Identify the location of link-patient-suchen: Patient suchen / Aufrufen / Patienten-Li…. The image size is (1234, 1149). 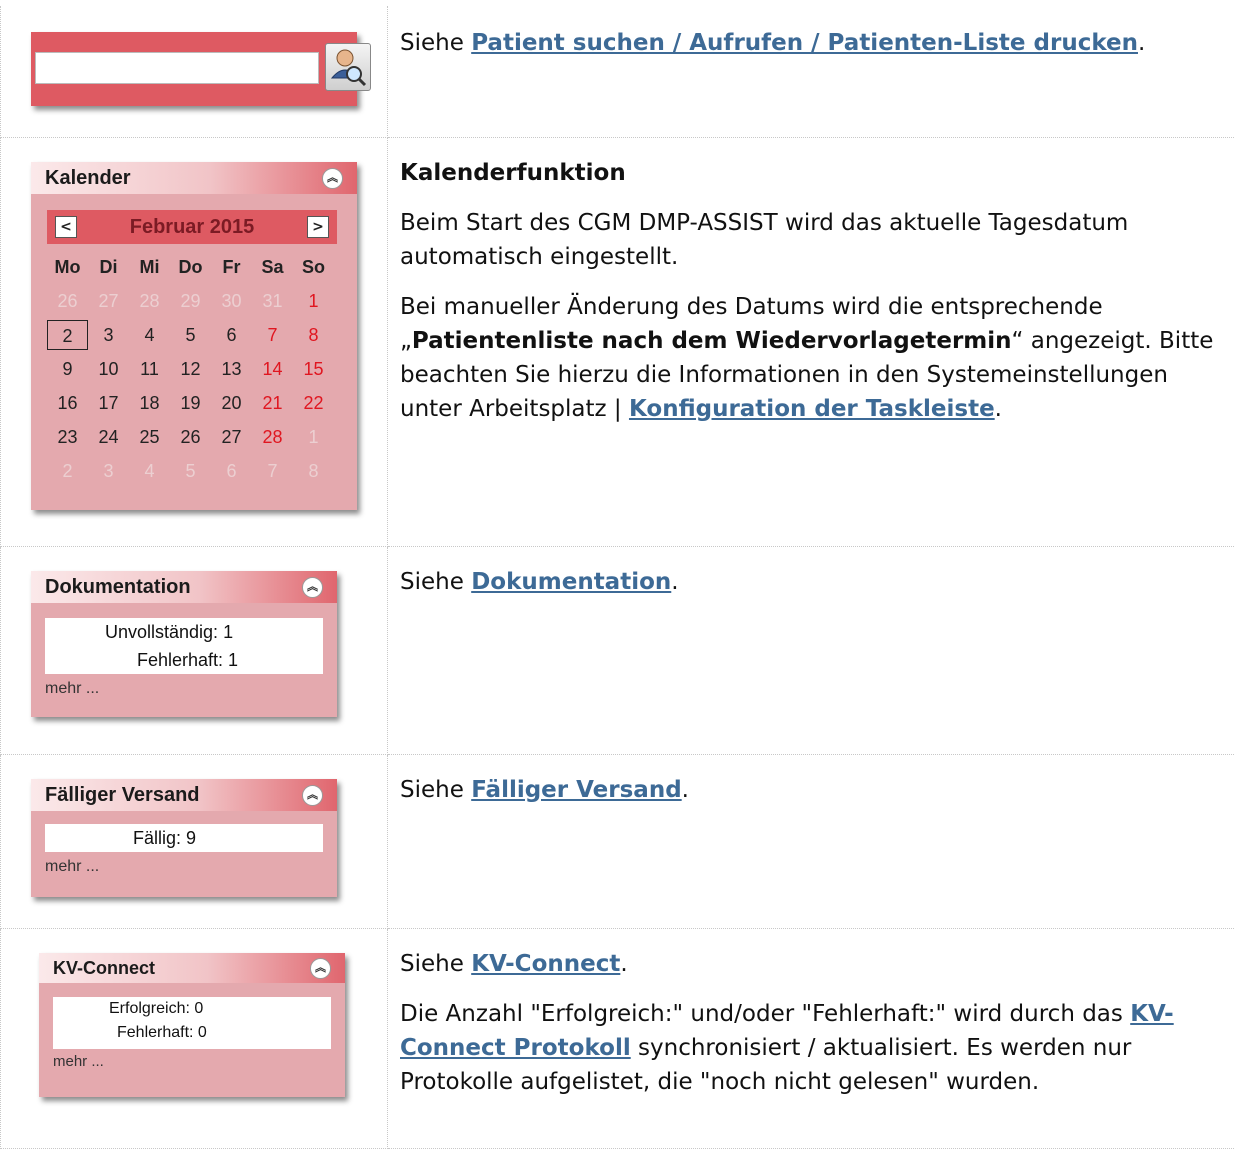
(804, 43).